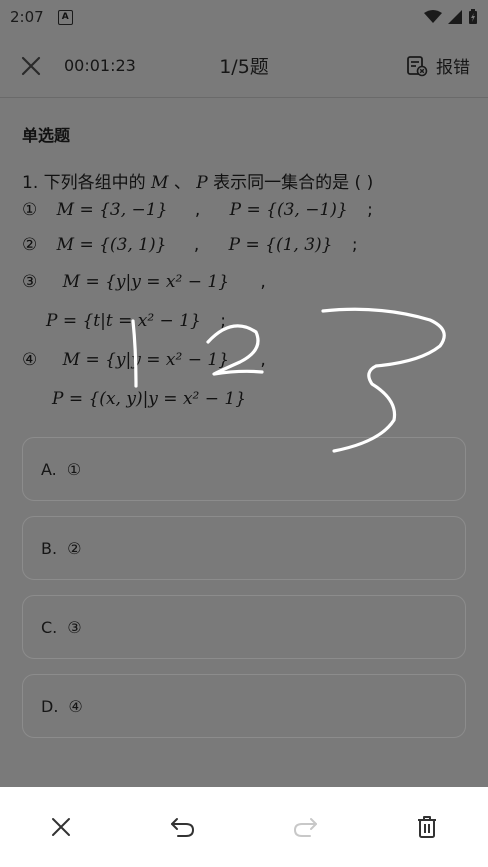  I want to click on wifi-icon, so click(433, 16).